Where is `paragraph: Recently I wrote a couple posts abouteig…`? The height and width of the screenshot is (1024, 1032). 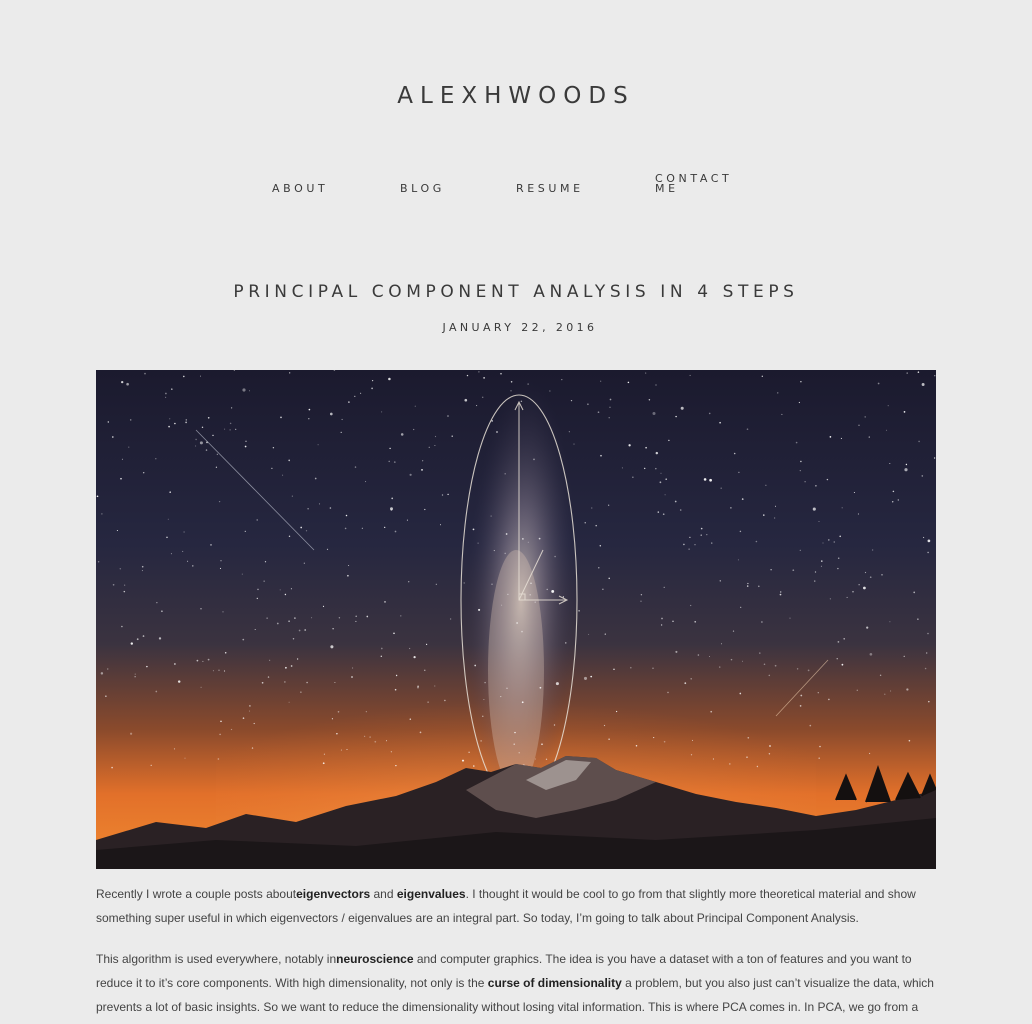 paragraph: Recently I wrote a couple posts abouteig… is located at coordinates (517, 906).